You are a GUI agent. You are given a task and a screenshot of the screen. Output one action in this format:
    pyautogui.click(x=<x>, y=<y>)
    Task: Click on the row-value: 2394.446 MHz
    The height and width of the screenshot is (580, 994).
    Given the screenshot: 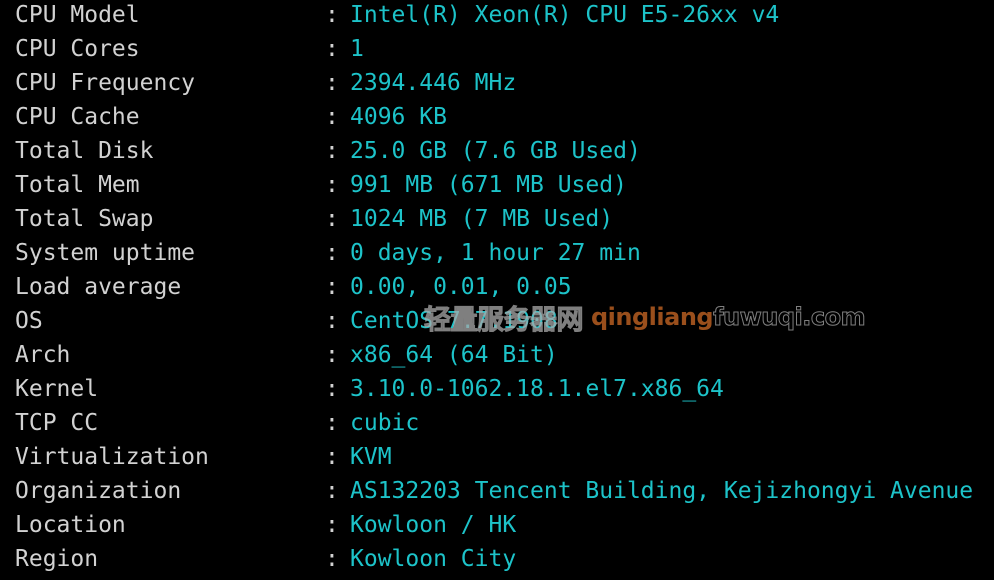 What is the action you would take?
    pyautogui.click(x=433, y=83)
    